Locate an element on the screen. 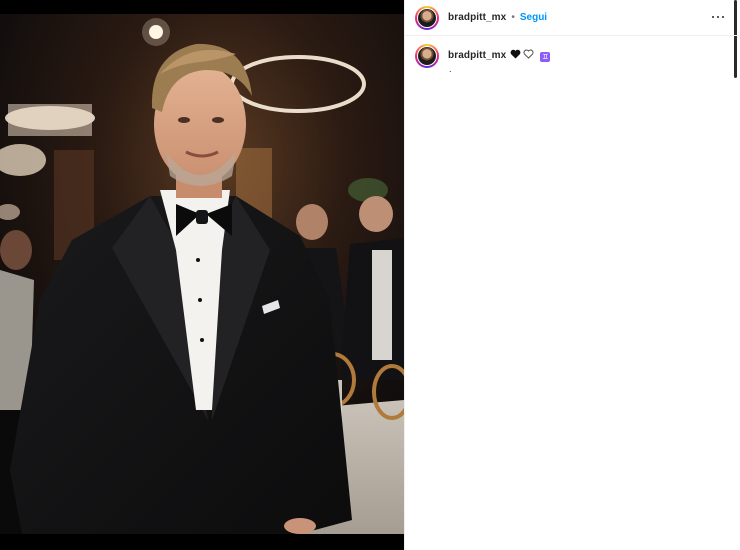  black-heart-icon is located at coordinates (515, 54).